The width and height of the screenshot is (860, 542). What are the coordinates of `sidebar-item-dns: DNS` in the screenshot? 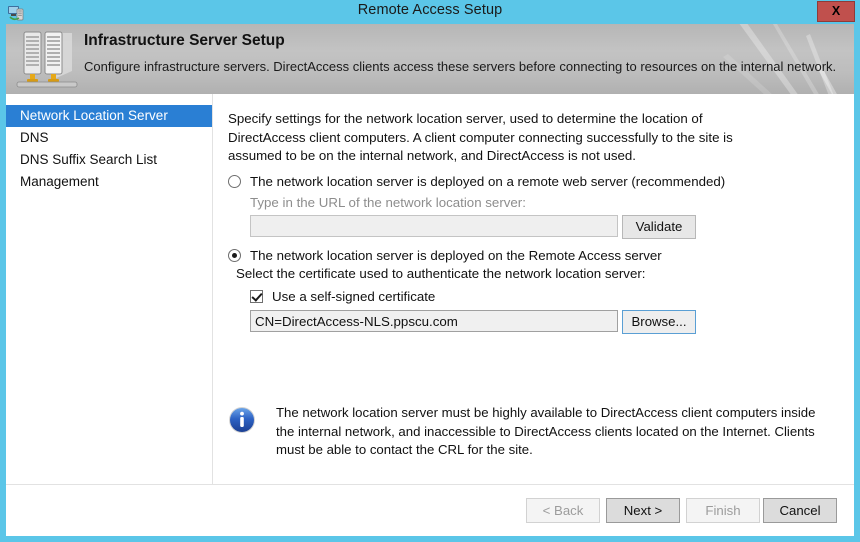 It's located at (109, 138).